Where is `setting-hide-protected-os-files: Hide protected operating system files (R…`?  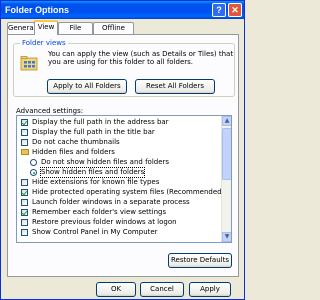 setting-hide-protected-os-files: Hide protected operating system files (R… is located at coordinates (121, 192).